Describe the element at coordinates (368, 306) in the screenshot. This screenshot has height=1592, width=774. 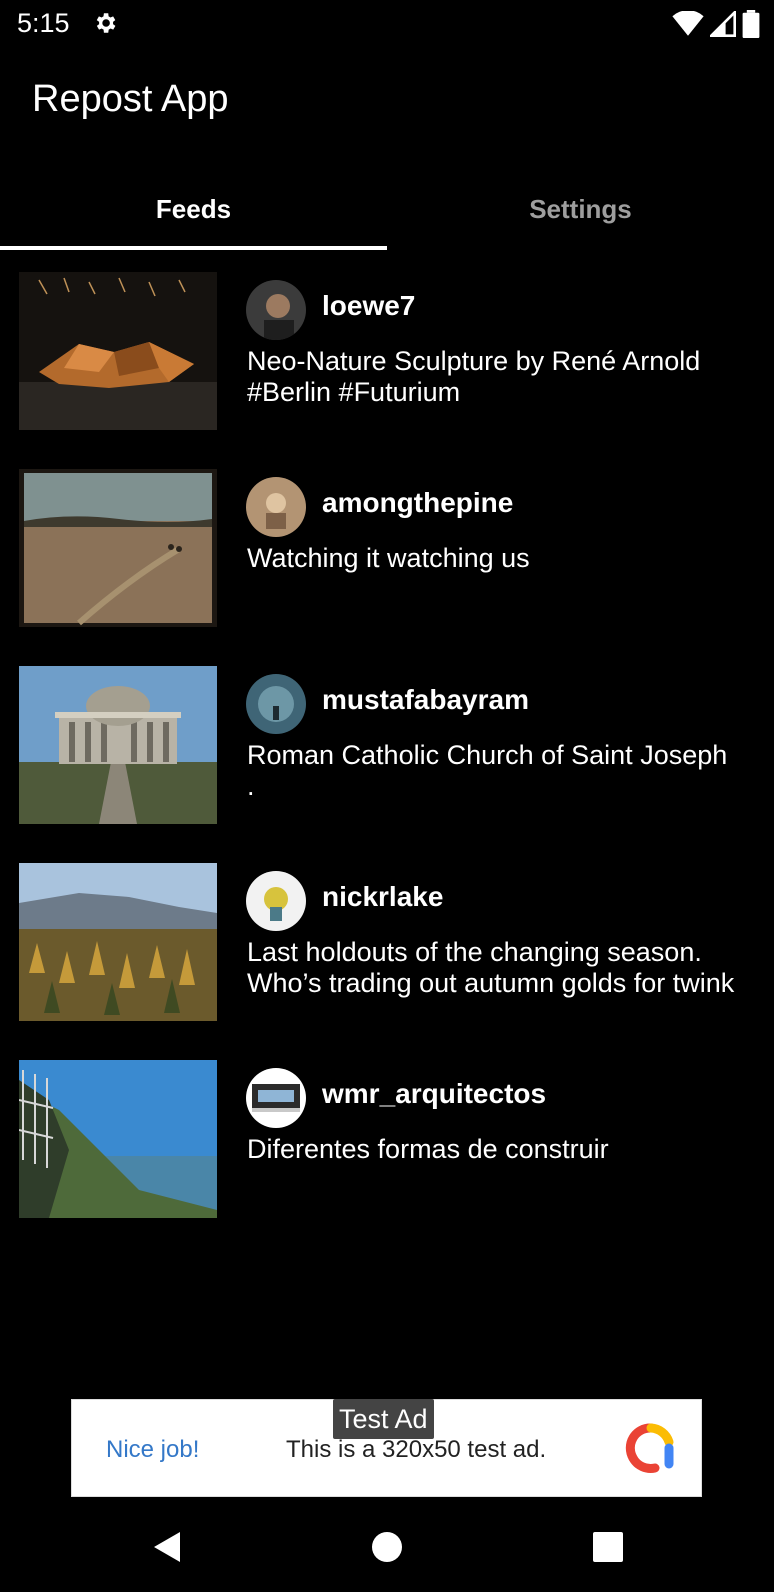
I see `post-username: loewe7` at that location.